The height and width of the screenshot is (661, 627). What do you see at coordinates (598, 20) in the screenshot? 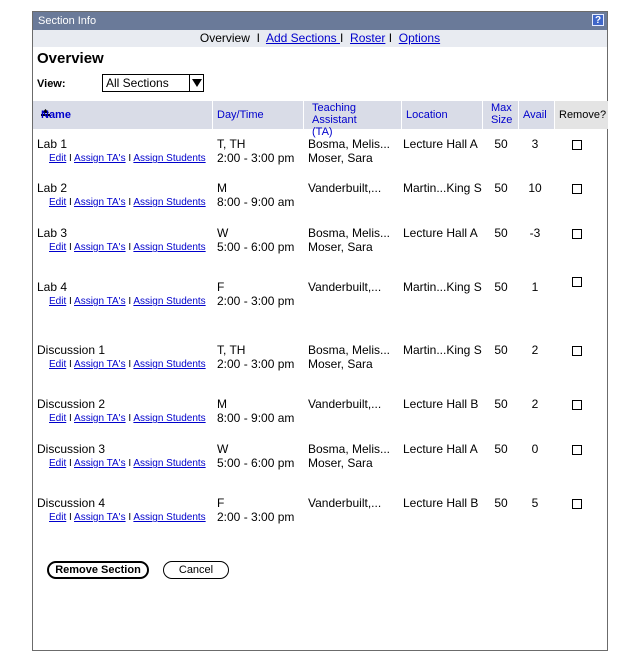
I see `help-icon: ?` at bounding box center [598, 20].